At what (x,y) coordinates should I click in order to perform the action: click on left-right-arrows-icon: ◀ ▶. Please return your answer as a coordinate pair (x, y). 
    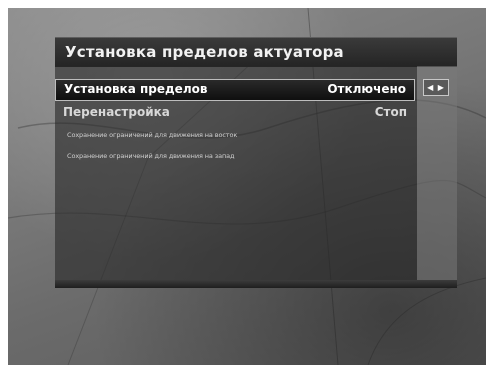
    Looking at the image, I should click on (436, 87).